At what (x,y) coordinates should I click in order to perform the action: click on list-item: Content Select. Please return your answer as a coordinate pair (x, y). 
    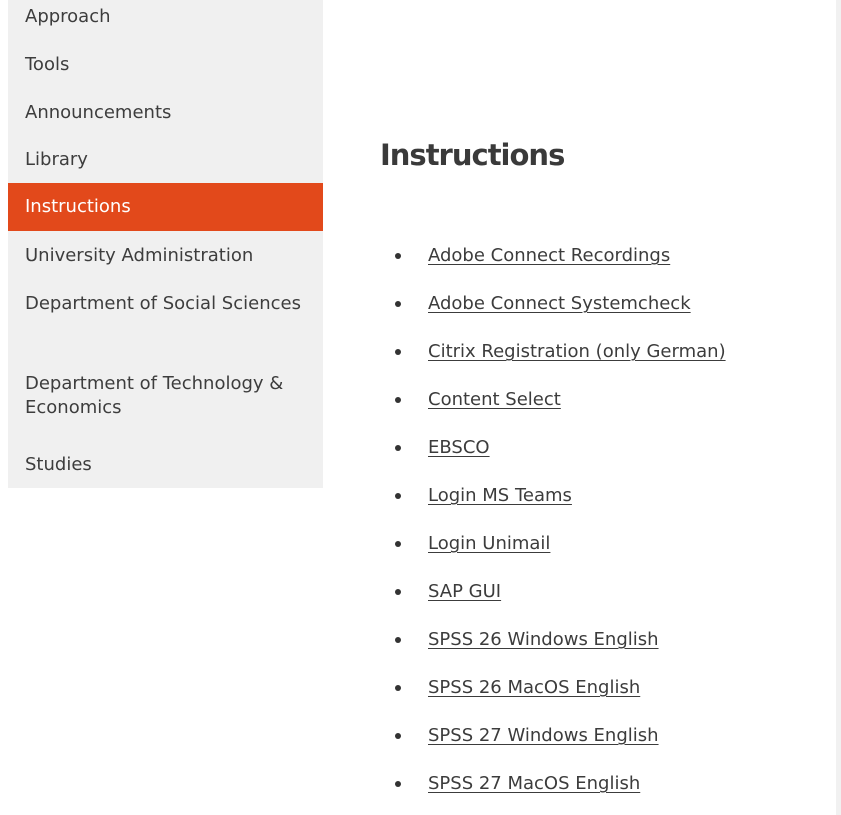
    Looking at the image, I should click on (605, 400).